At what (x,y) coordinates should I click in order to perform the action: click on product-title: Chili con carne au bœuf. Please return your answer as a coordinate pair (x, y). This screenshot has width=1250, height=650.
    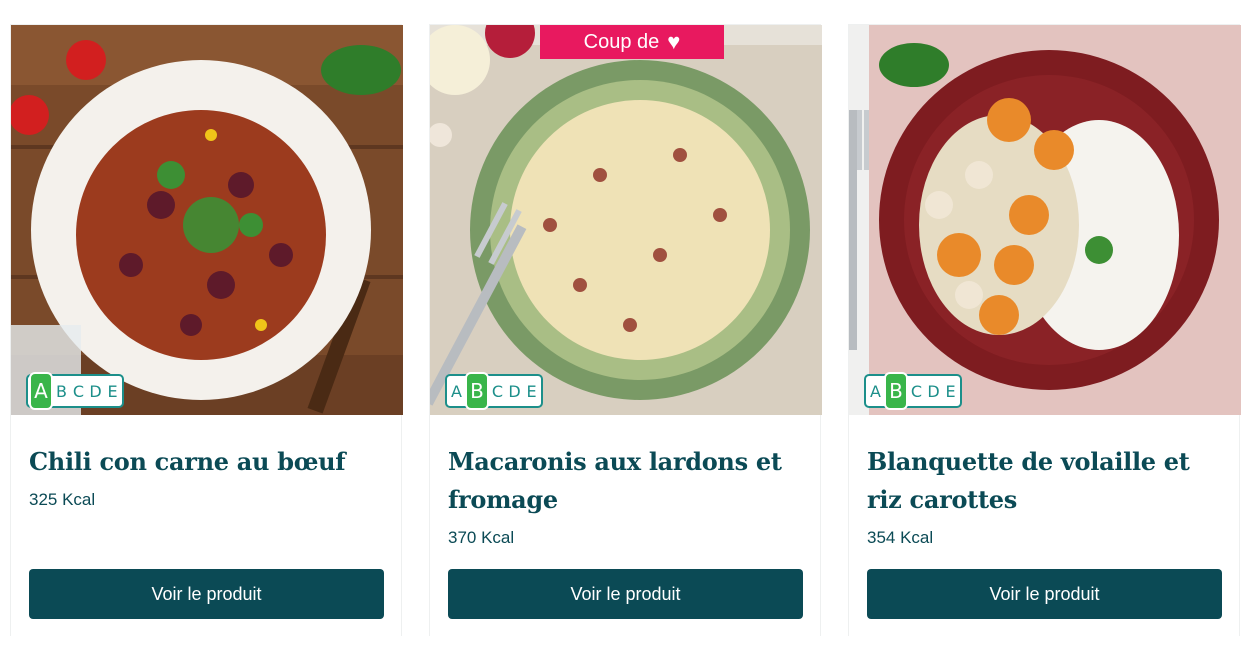
    Looking at the image, I should click on (204, 462).